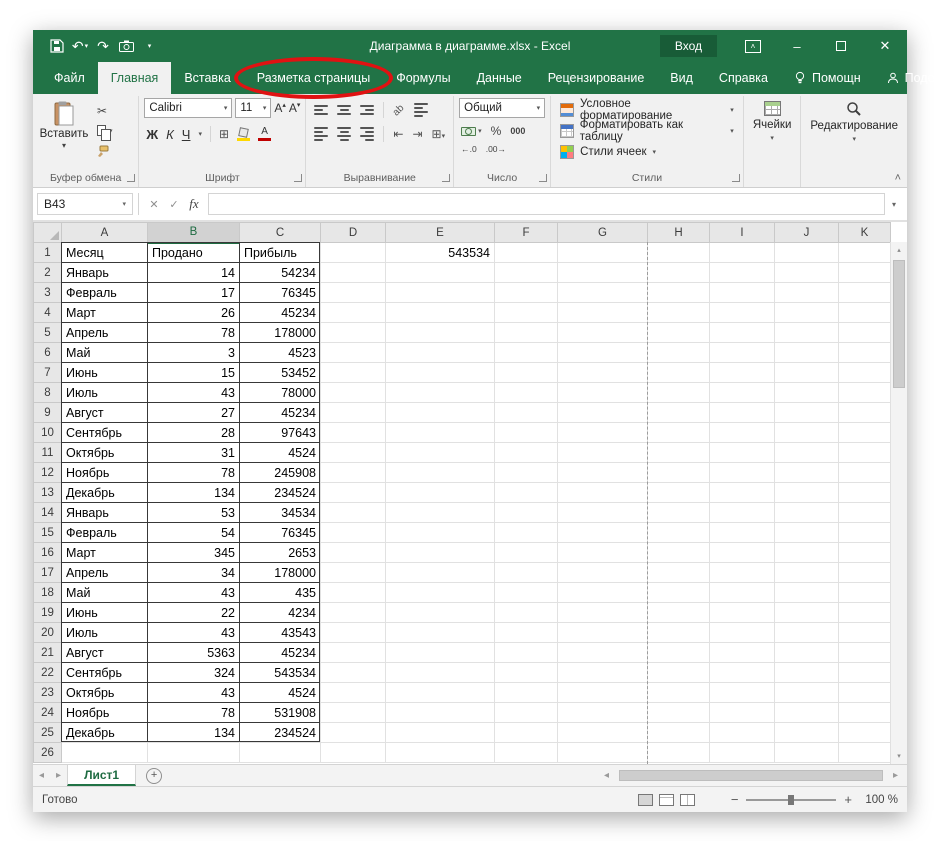 The width and height of the screenshot is (940, 841). I want to click on cell-C6: 4523, so click(280, 352).